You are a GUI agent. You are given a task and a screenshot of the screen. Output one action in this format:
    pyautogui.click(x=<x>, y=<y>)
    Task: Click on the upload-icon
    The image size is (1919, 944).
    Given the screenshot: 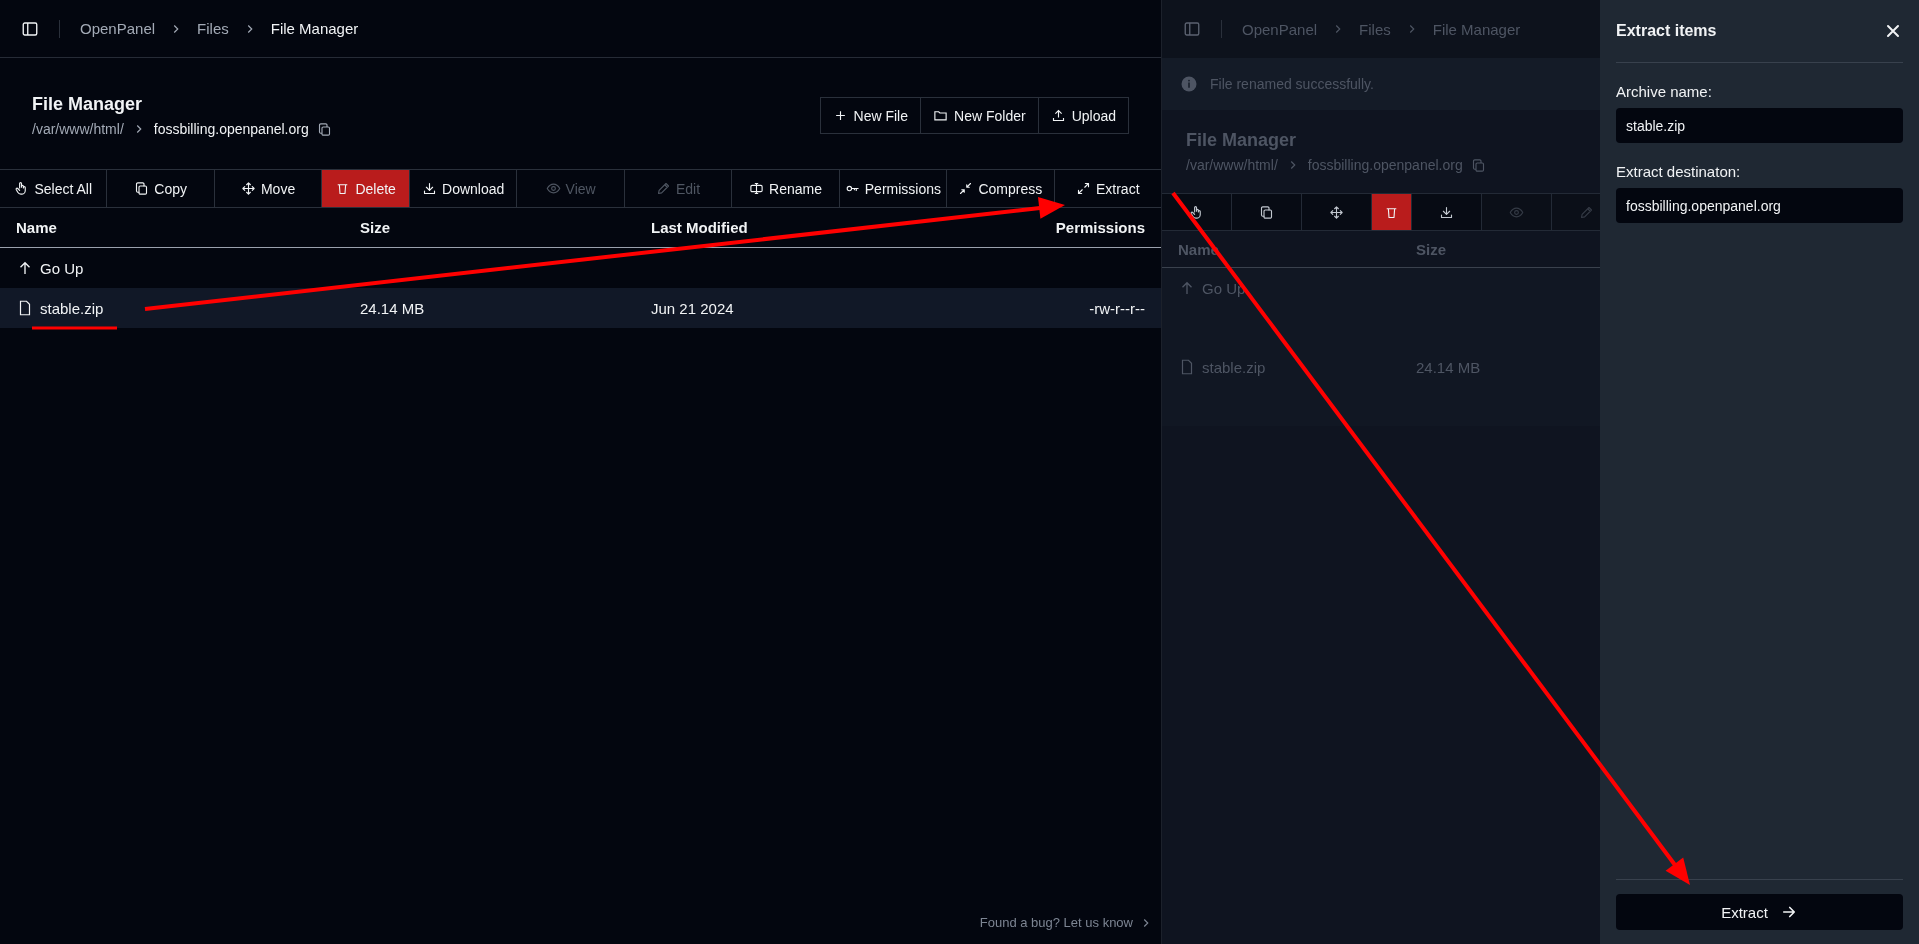 What is the action you would take?
    pyautogui.click(x=1058, y=115)
    